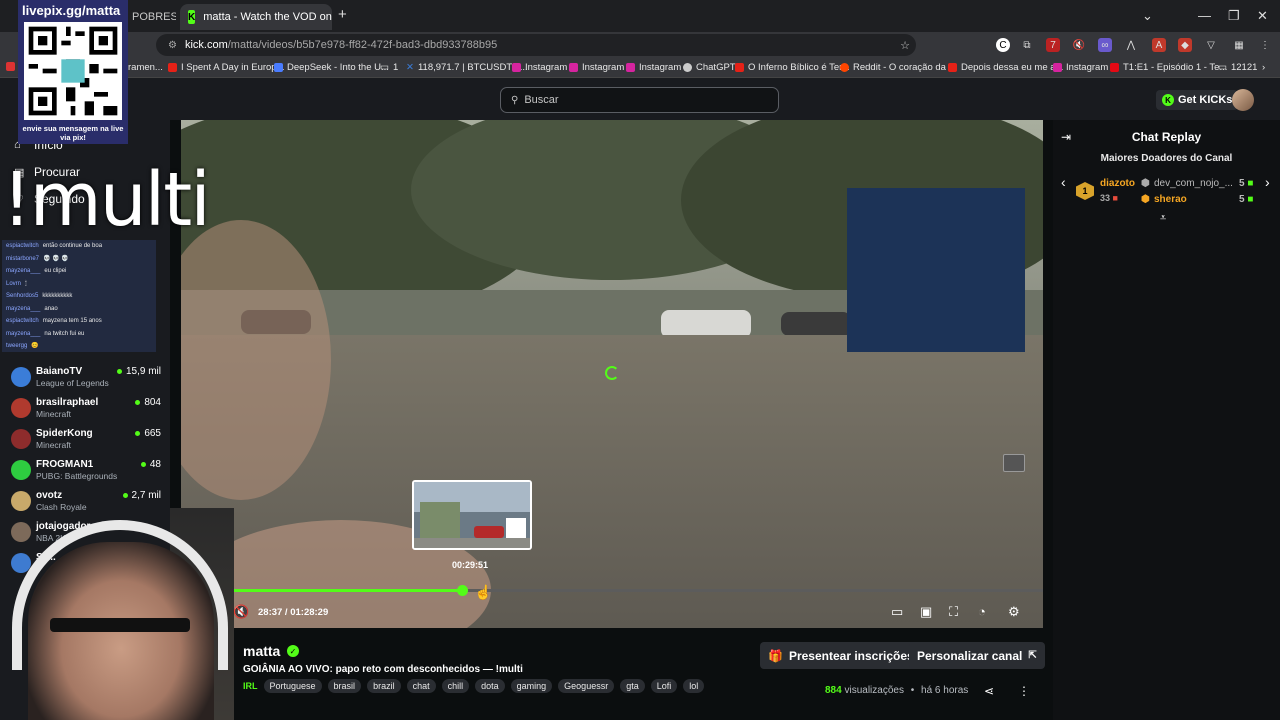 The height and width of the screenshot is (720, 1280). Describe the element at coordinates (926, 612) in the screenshot. I see `theater-mode-icon: ▣` at that location.